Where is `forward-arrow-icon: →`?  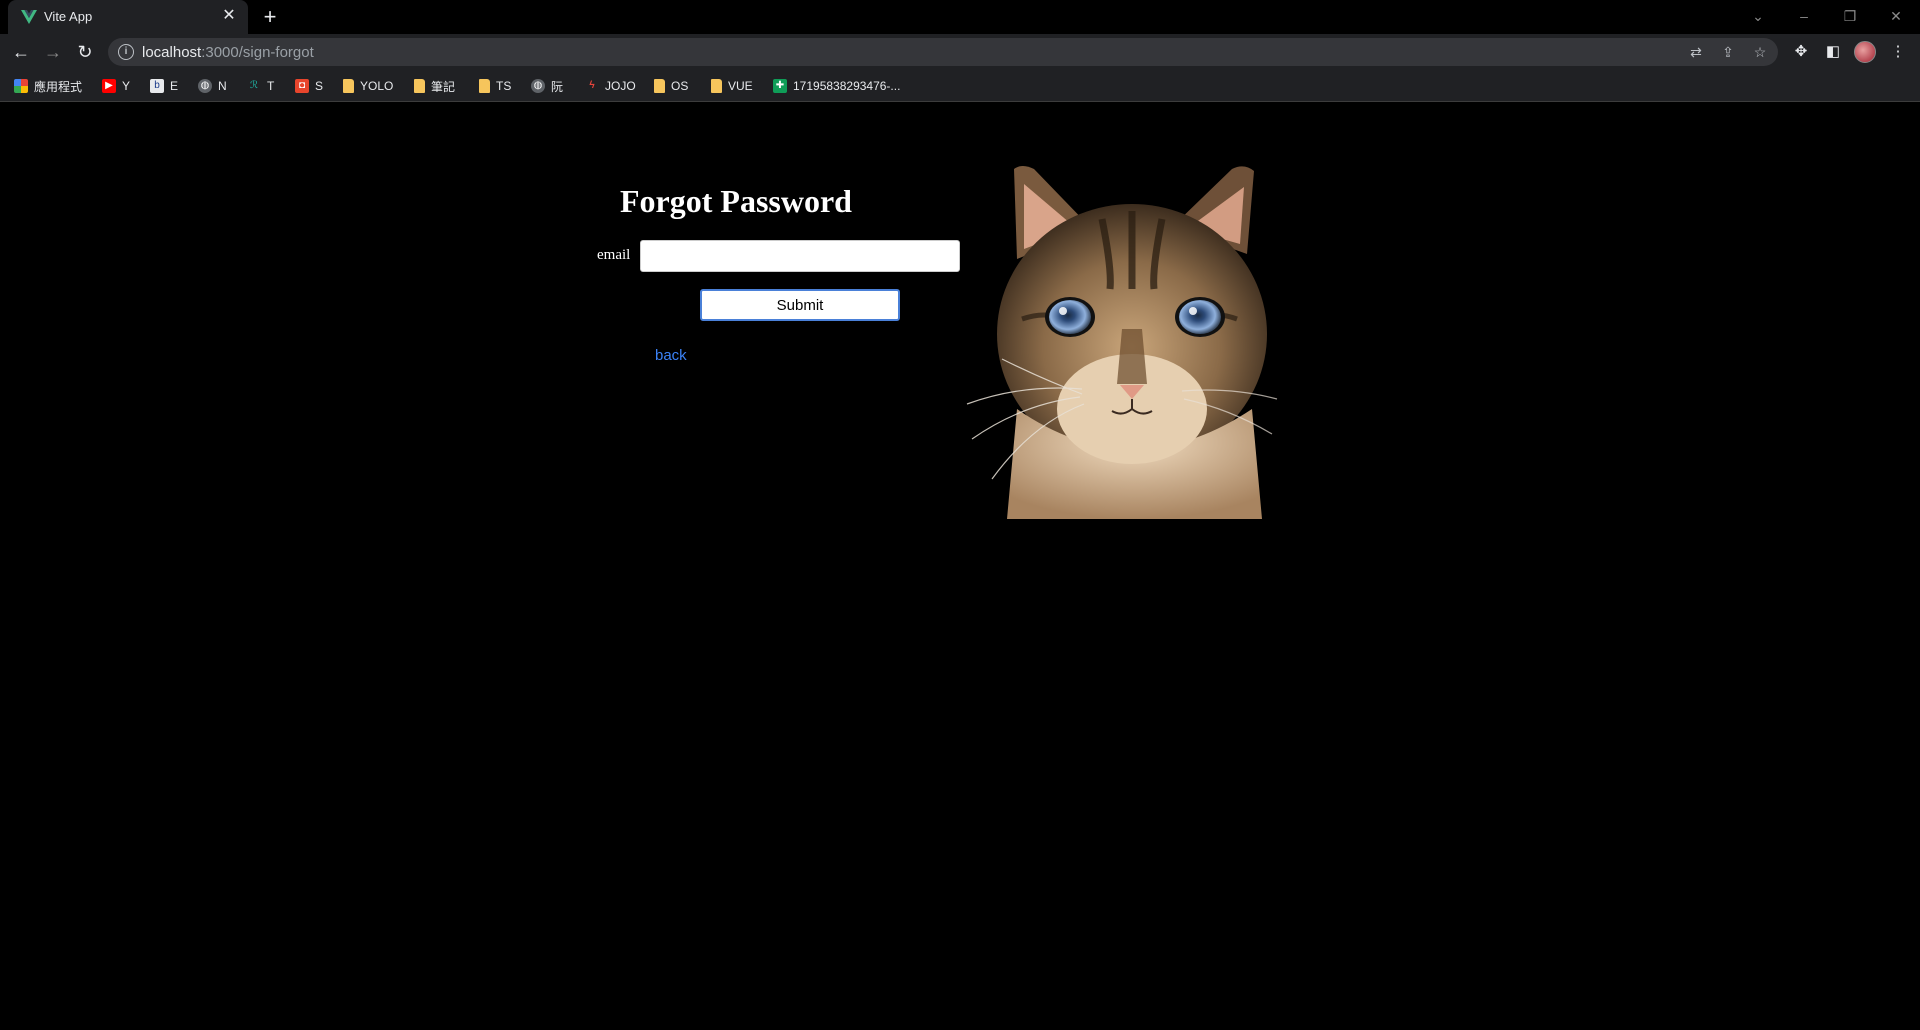 forward-arrow-icon: → is located at coordinates (53, 52).